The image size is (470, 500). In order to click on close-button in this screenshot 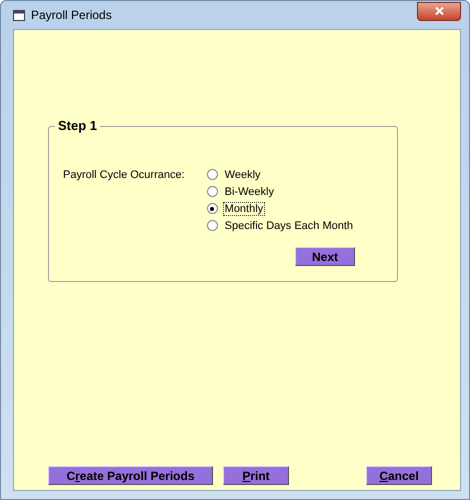, I will do `click(439, 11)`.